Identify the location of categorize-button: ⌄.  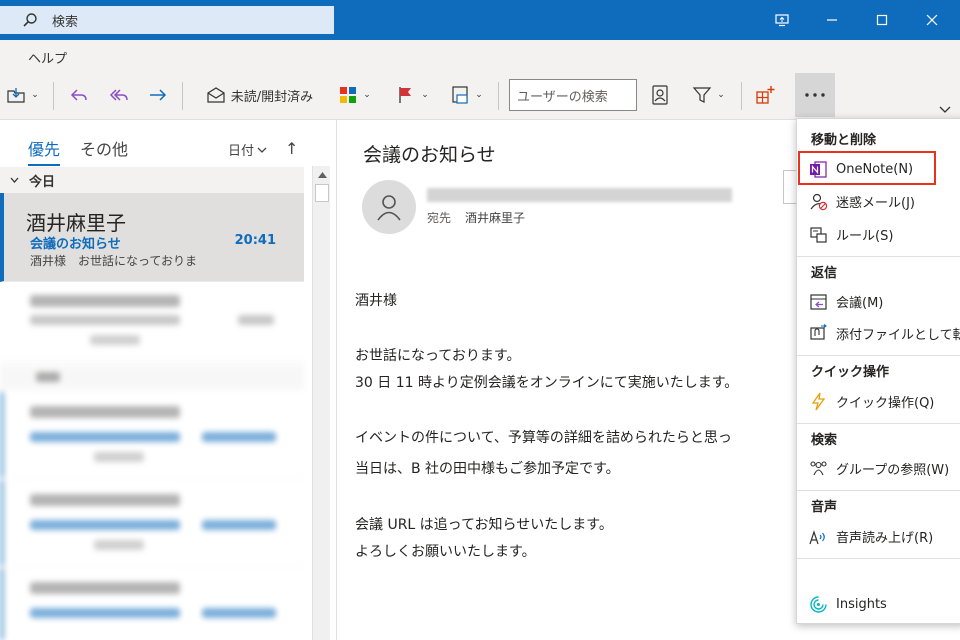
(354, 95).